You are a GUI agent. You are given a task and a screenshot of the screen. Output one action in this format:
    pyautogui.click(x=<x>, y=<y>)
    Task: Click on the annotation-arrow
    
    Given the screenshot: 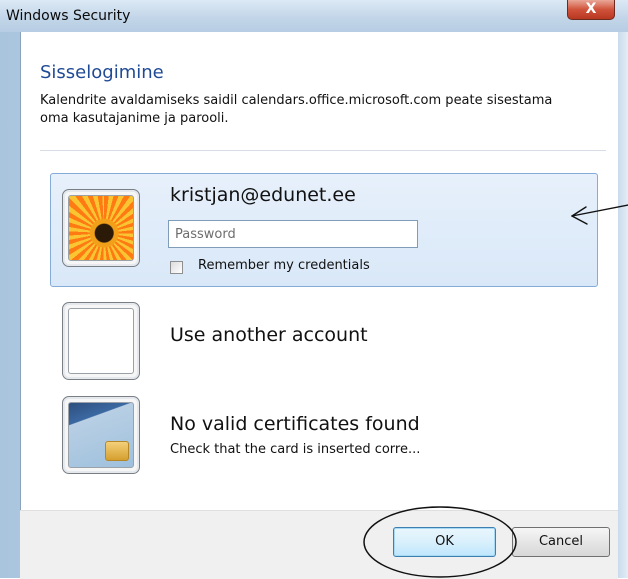 What is the action you would take?
    pyautogui.click(x=599, y=214)
    